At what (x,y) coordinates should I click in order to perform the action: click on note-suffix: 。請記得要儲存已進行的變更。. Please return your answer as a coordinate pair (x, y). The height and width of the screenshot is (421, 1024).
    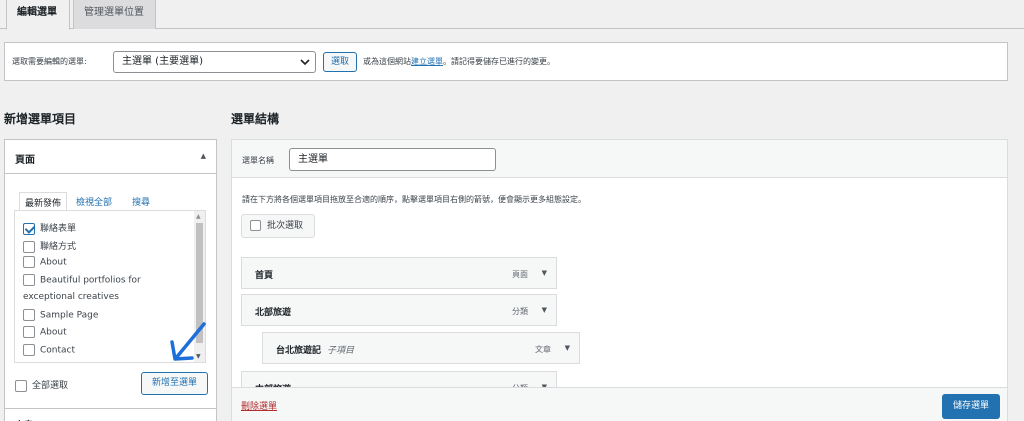
    Looking at the image, I should click on (499, 61).